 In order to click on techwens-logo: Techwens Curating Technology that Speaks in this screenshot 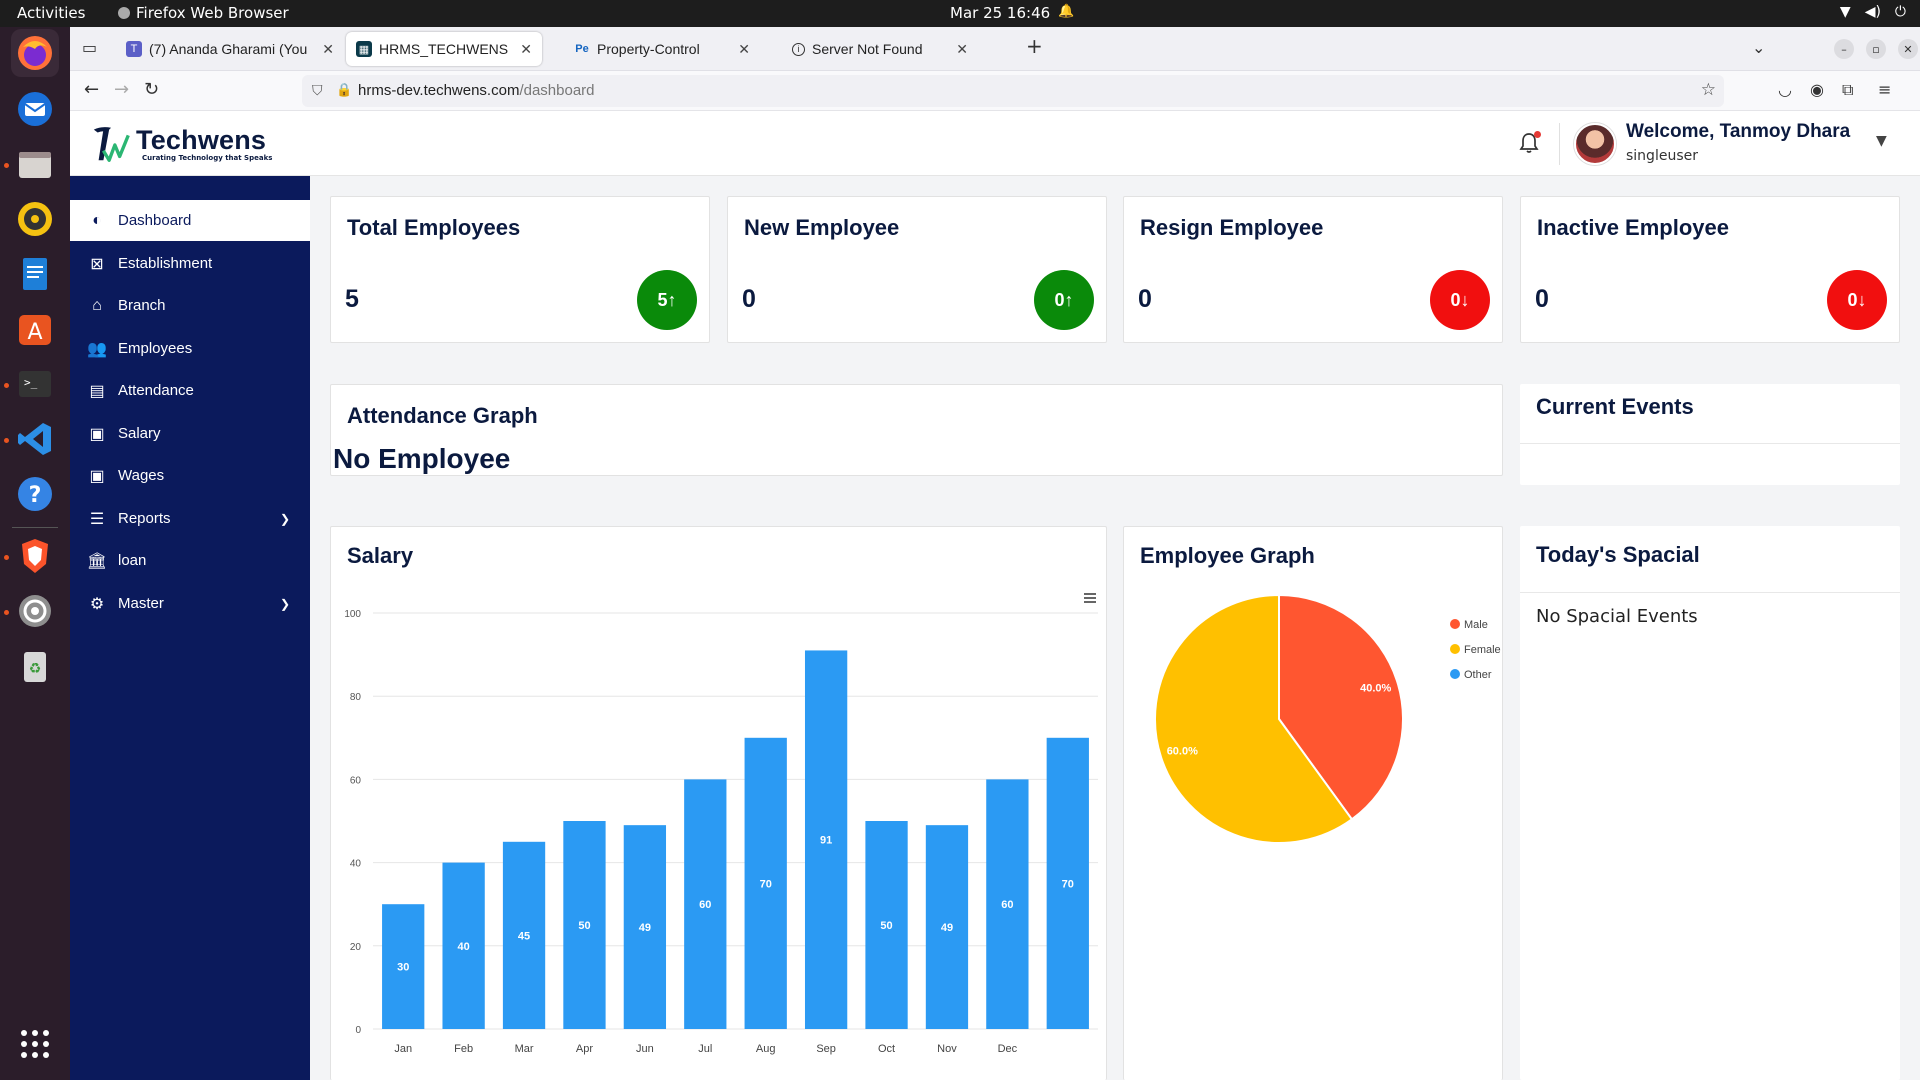, I will do `click(181, 144)`.